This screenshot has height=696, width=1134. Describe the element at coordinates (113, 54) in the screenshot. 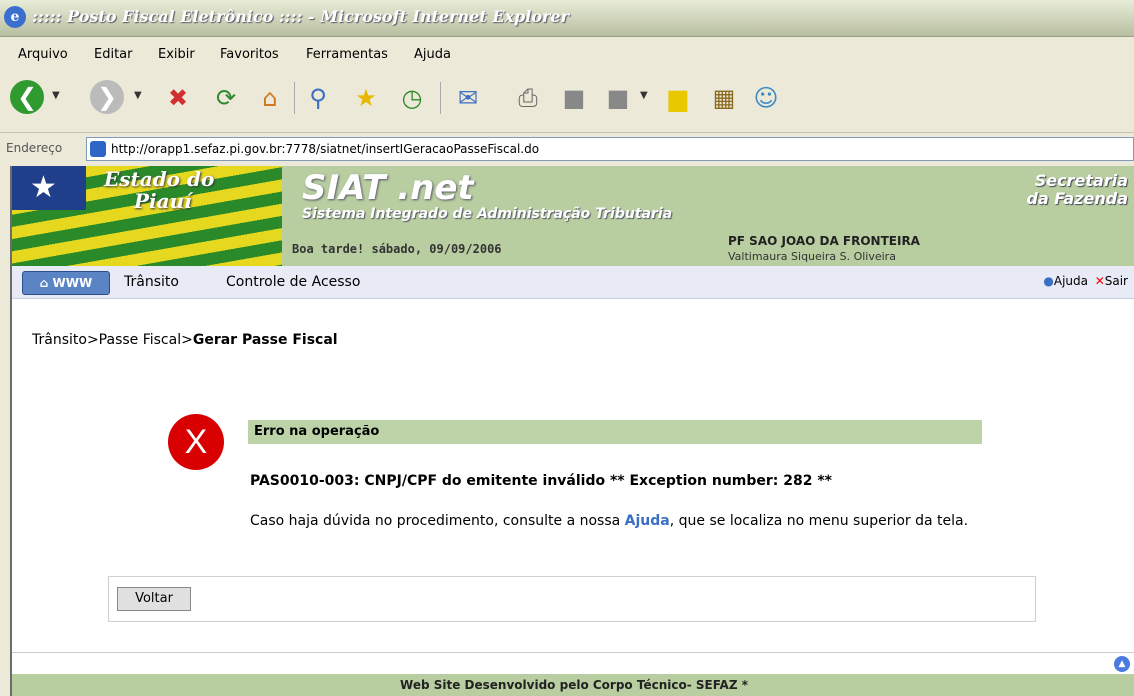

I see `menu-editar: Editar` at that location.